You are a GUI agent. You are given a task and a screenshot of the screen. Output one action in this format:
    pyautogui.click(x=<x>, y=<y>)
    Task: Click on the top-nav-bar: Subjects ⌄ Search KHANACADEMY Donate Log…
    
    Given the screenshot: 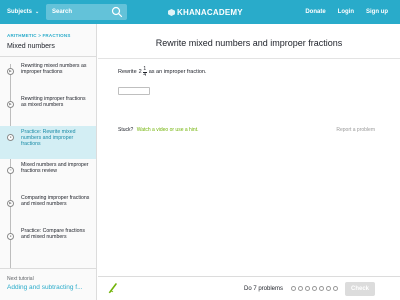 What is the action you would take?
    pyautogui.click(x=200, y=12)
    